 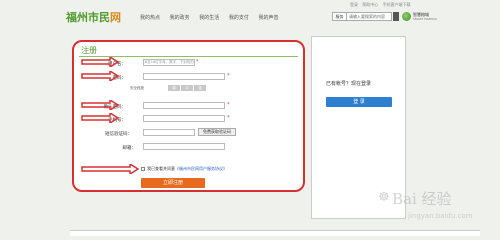 I want to click on username-input: 6至16位字母、数字、下划线的组合, so click(x=169, y=62).